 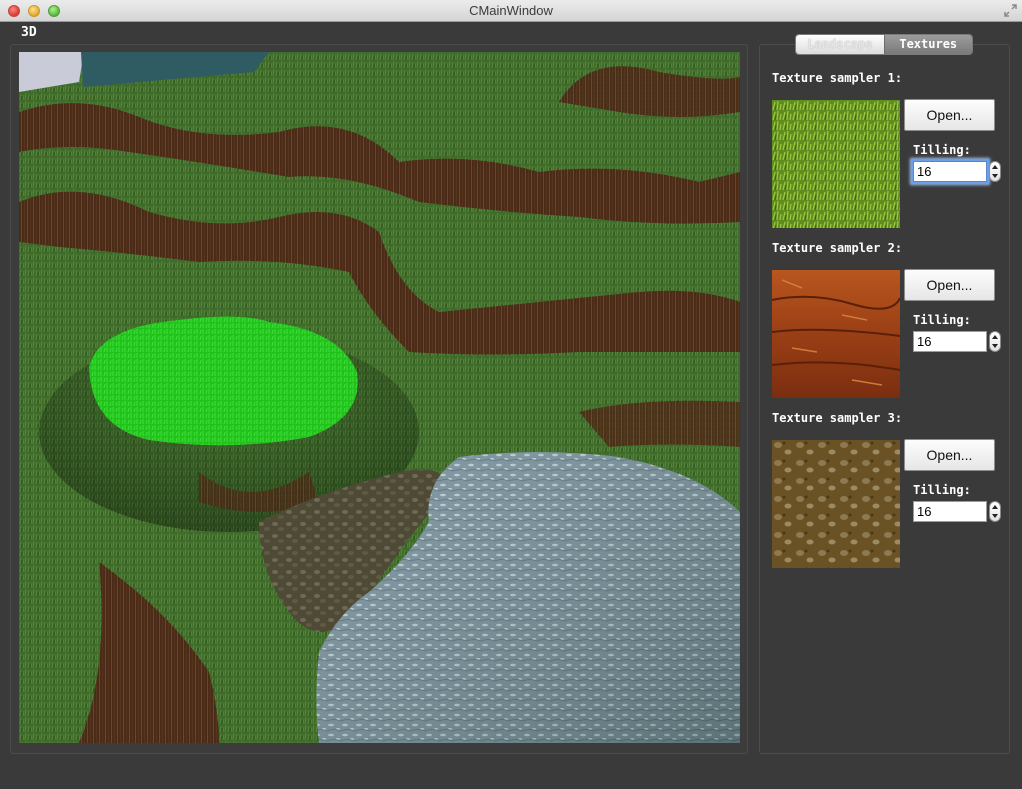 I want to click on sampler-1-tilling-label: Tilling:, so click(x=942, y=150).